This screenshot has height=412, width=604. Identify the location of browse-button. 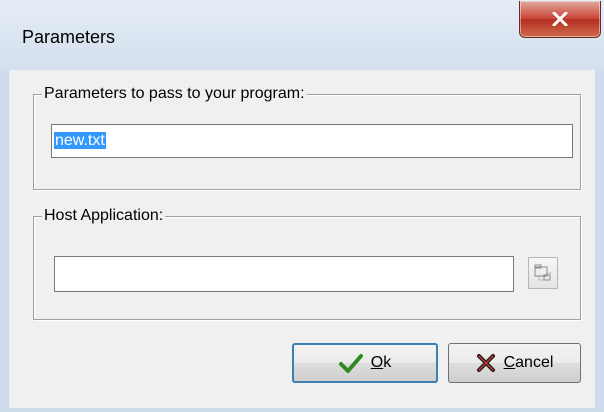
(543, 273).